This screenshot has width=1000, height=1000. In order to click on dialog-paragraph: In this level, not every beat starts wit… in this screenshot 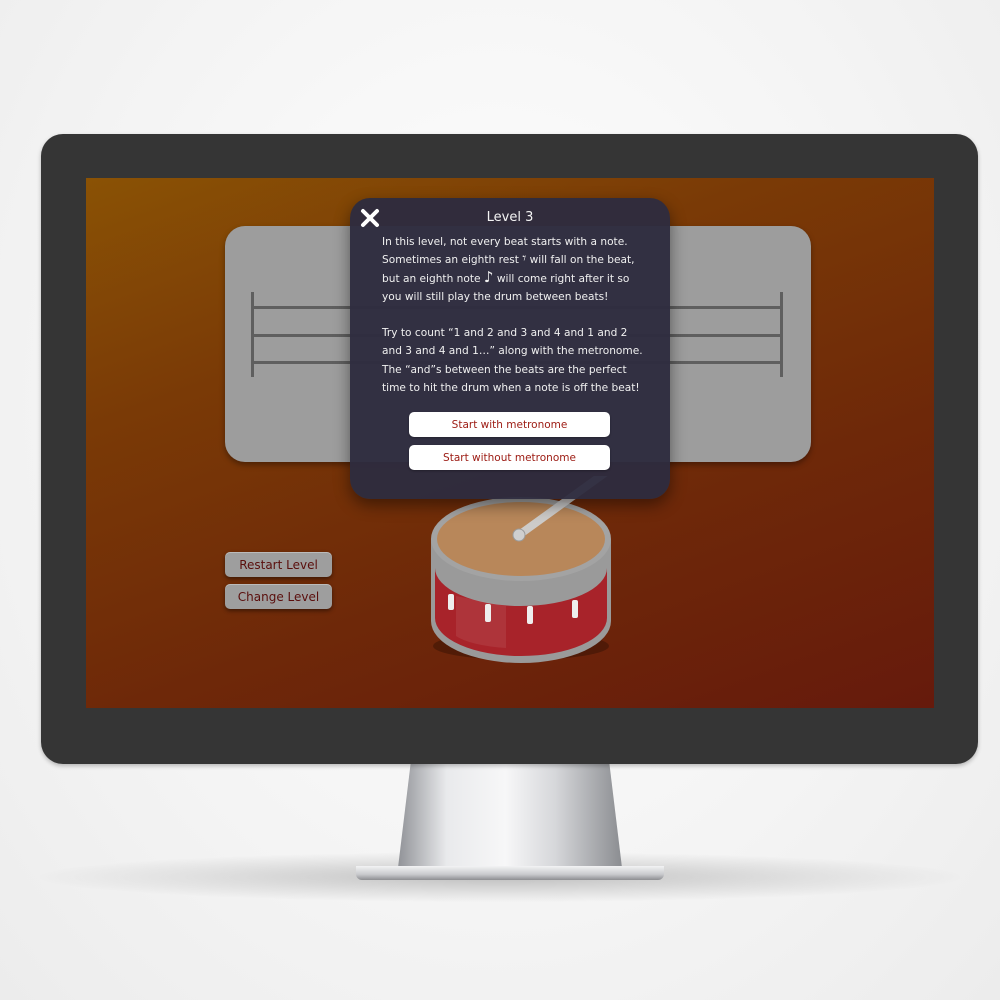, I will do `click(508, 269)`.